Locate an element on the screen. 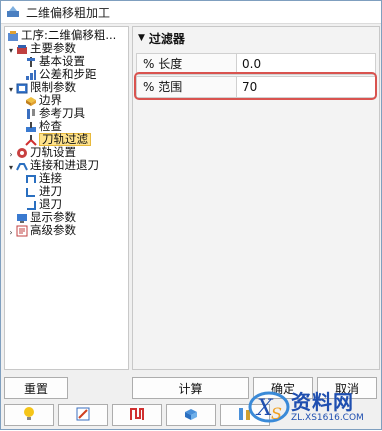 Image resolution: width=382 pixels, height=431 pixels. watermark-text: 资料网 is located at coordinates (322, 402).